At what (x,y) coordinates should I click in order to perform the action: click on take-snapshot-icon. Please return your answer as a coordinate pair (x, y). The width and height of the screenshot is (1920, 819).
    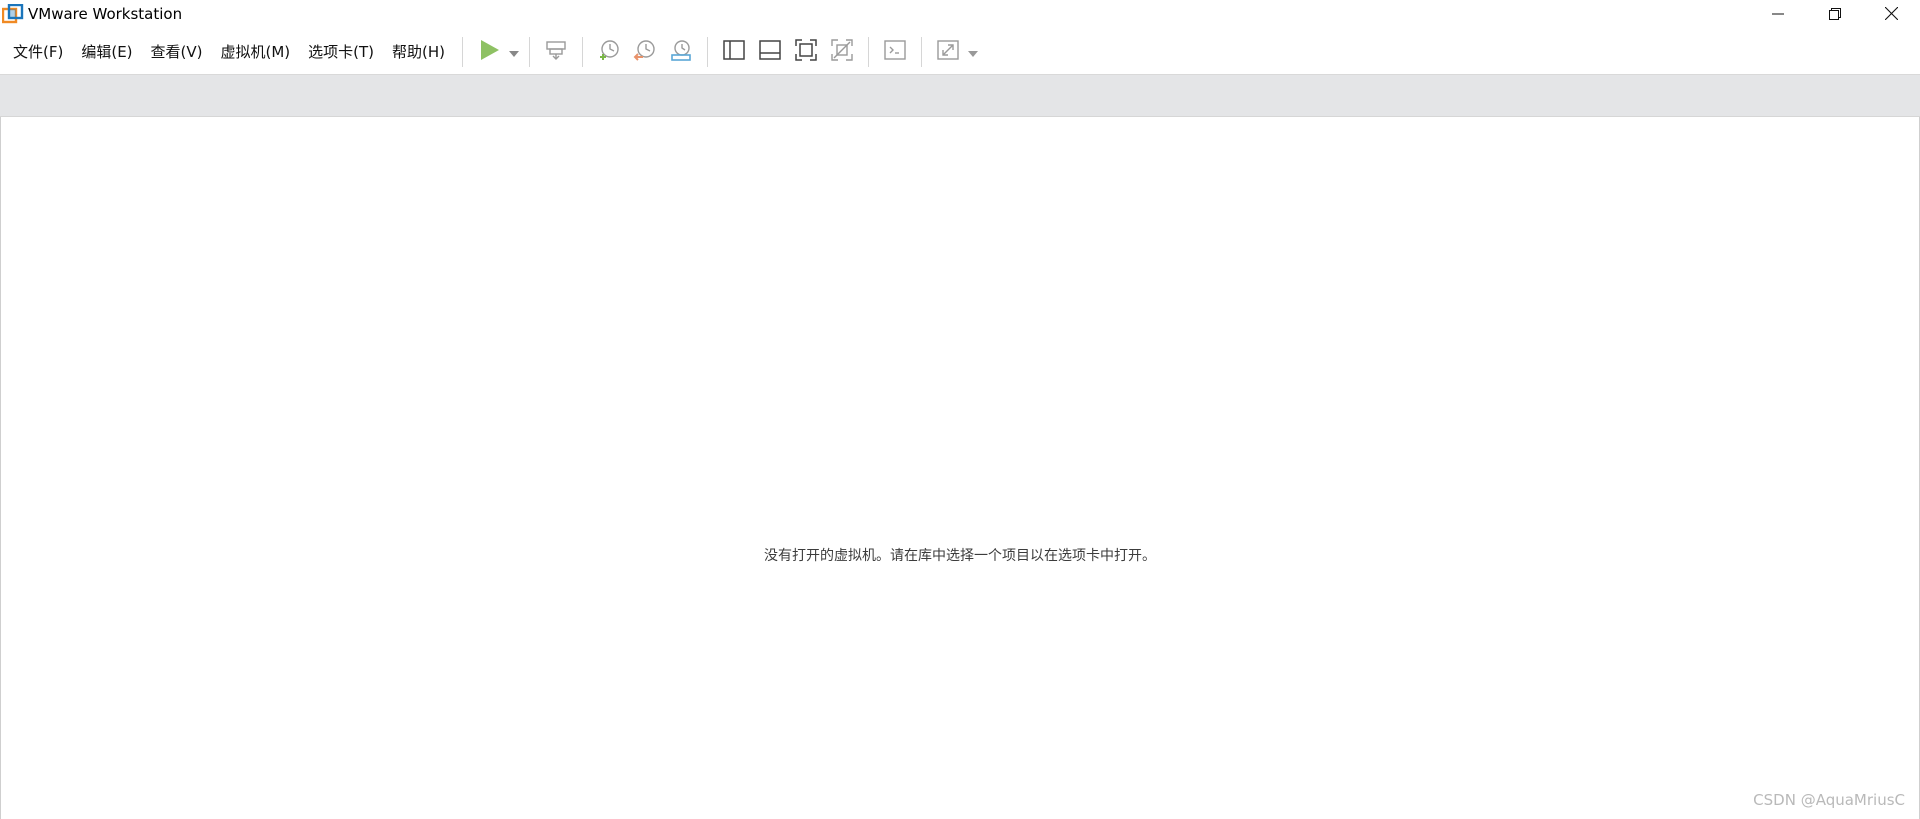
    Looking at the image, I should click on (609, 52).